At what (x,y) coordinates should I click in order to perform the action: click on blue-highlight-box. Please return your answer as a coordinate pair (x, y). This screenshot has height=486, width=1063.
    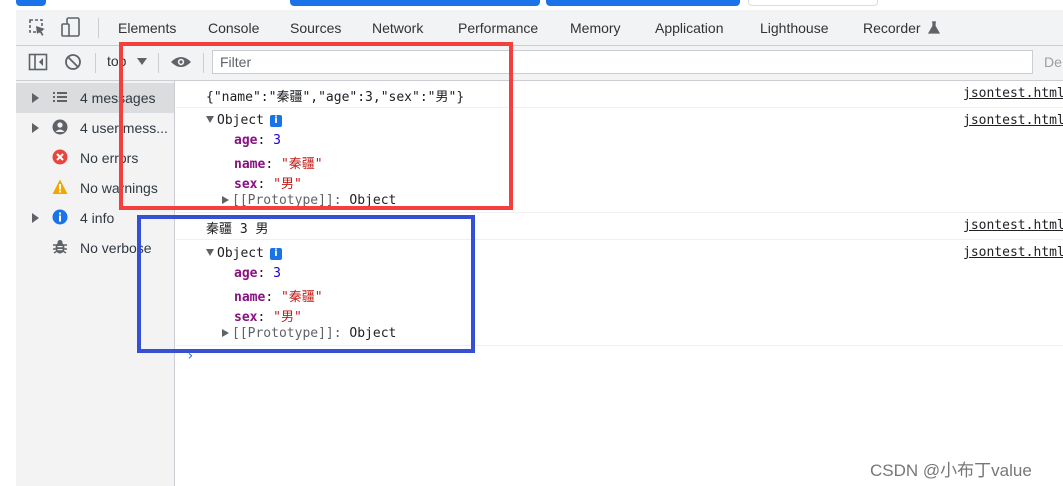
    Looking at the image, I should click on (306, 284).